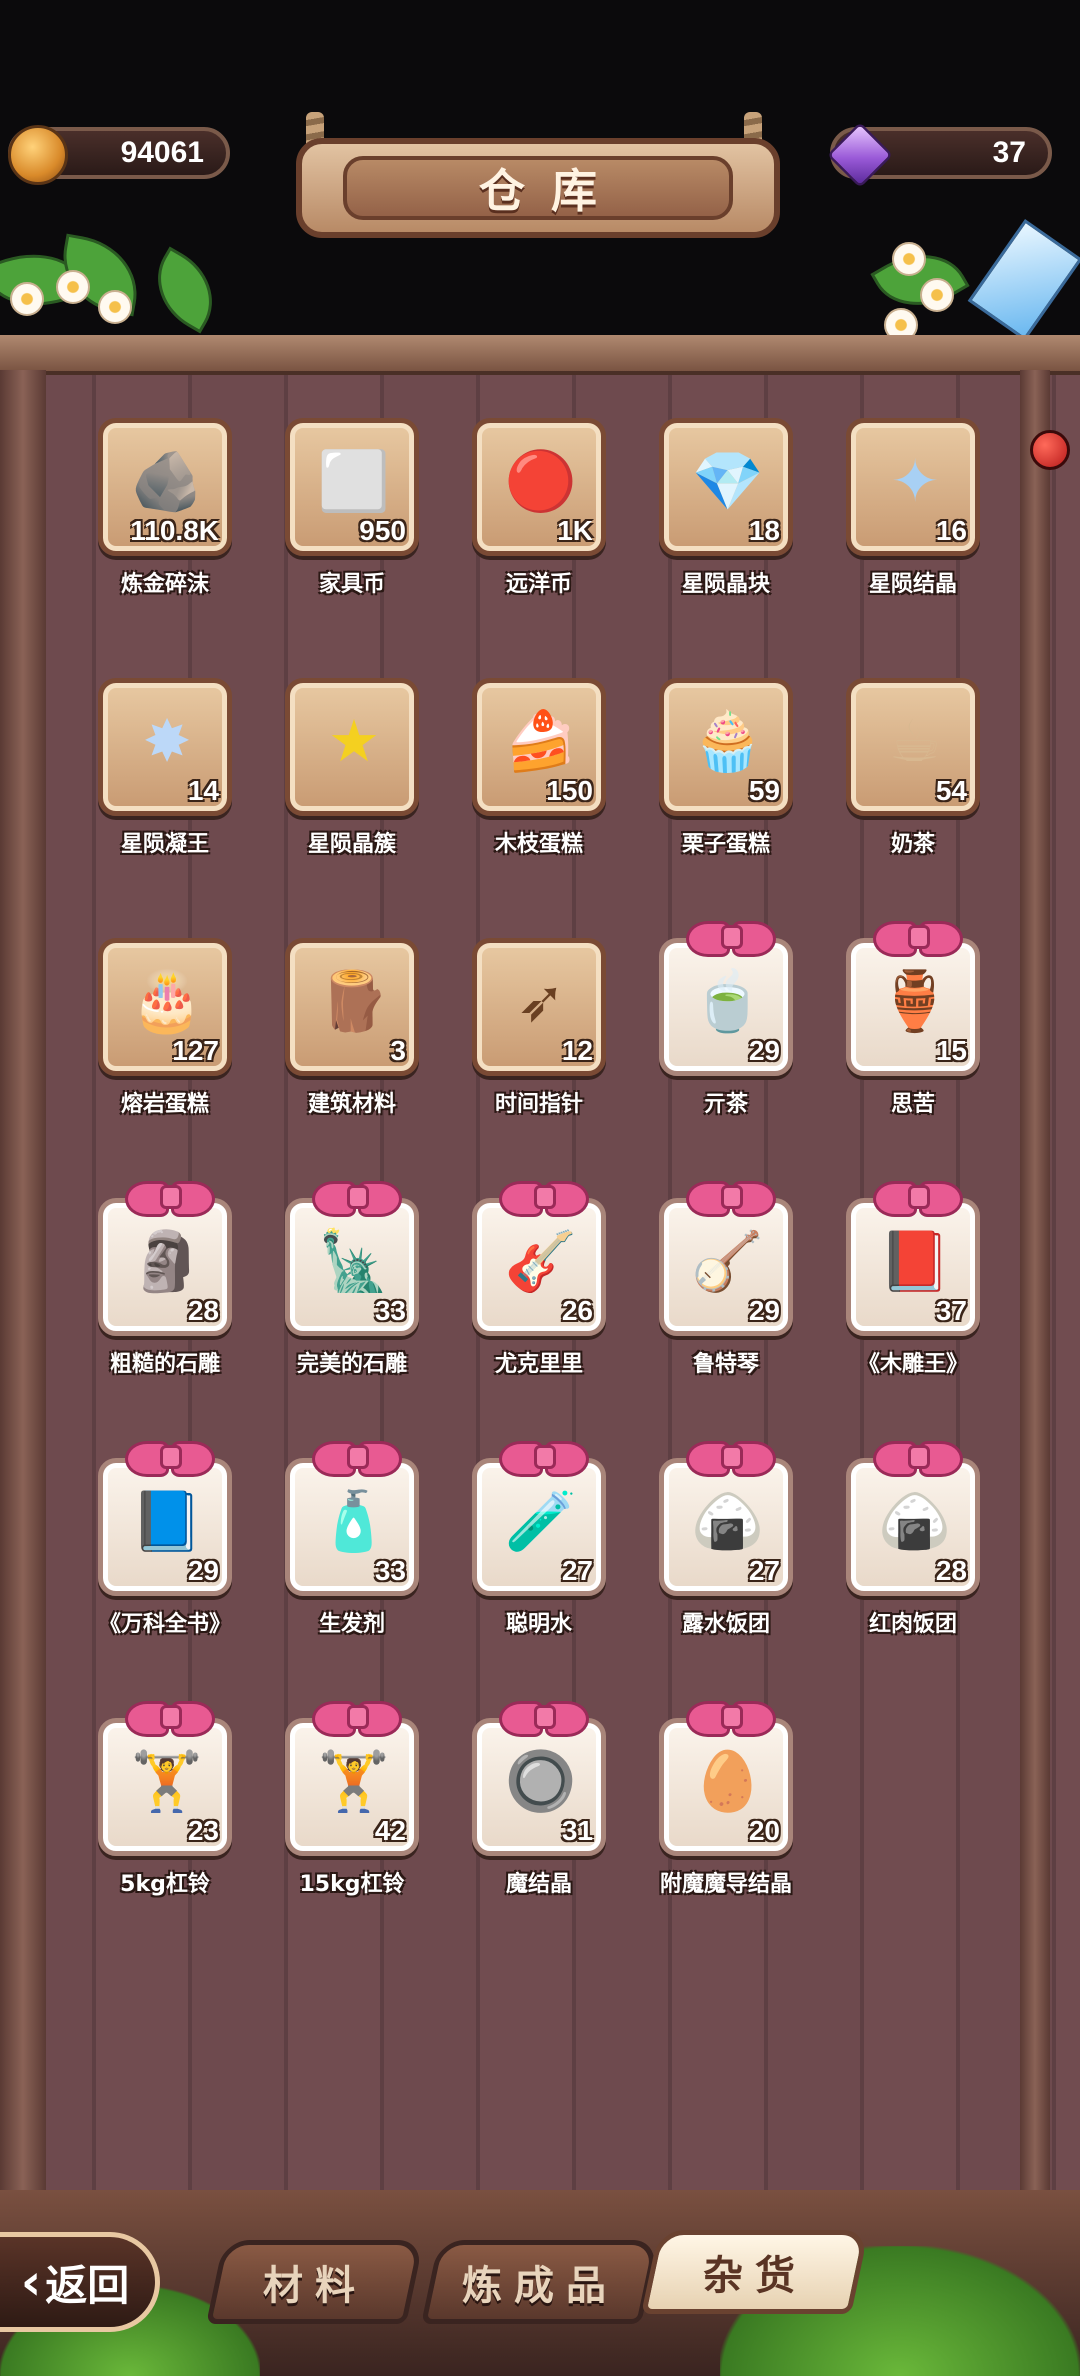 This screenshot has height=2376, width=1080. Describe the element at coordinates (1035, 1290) in the screenshot. I see `board-post-right` at that location.